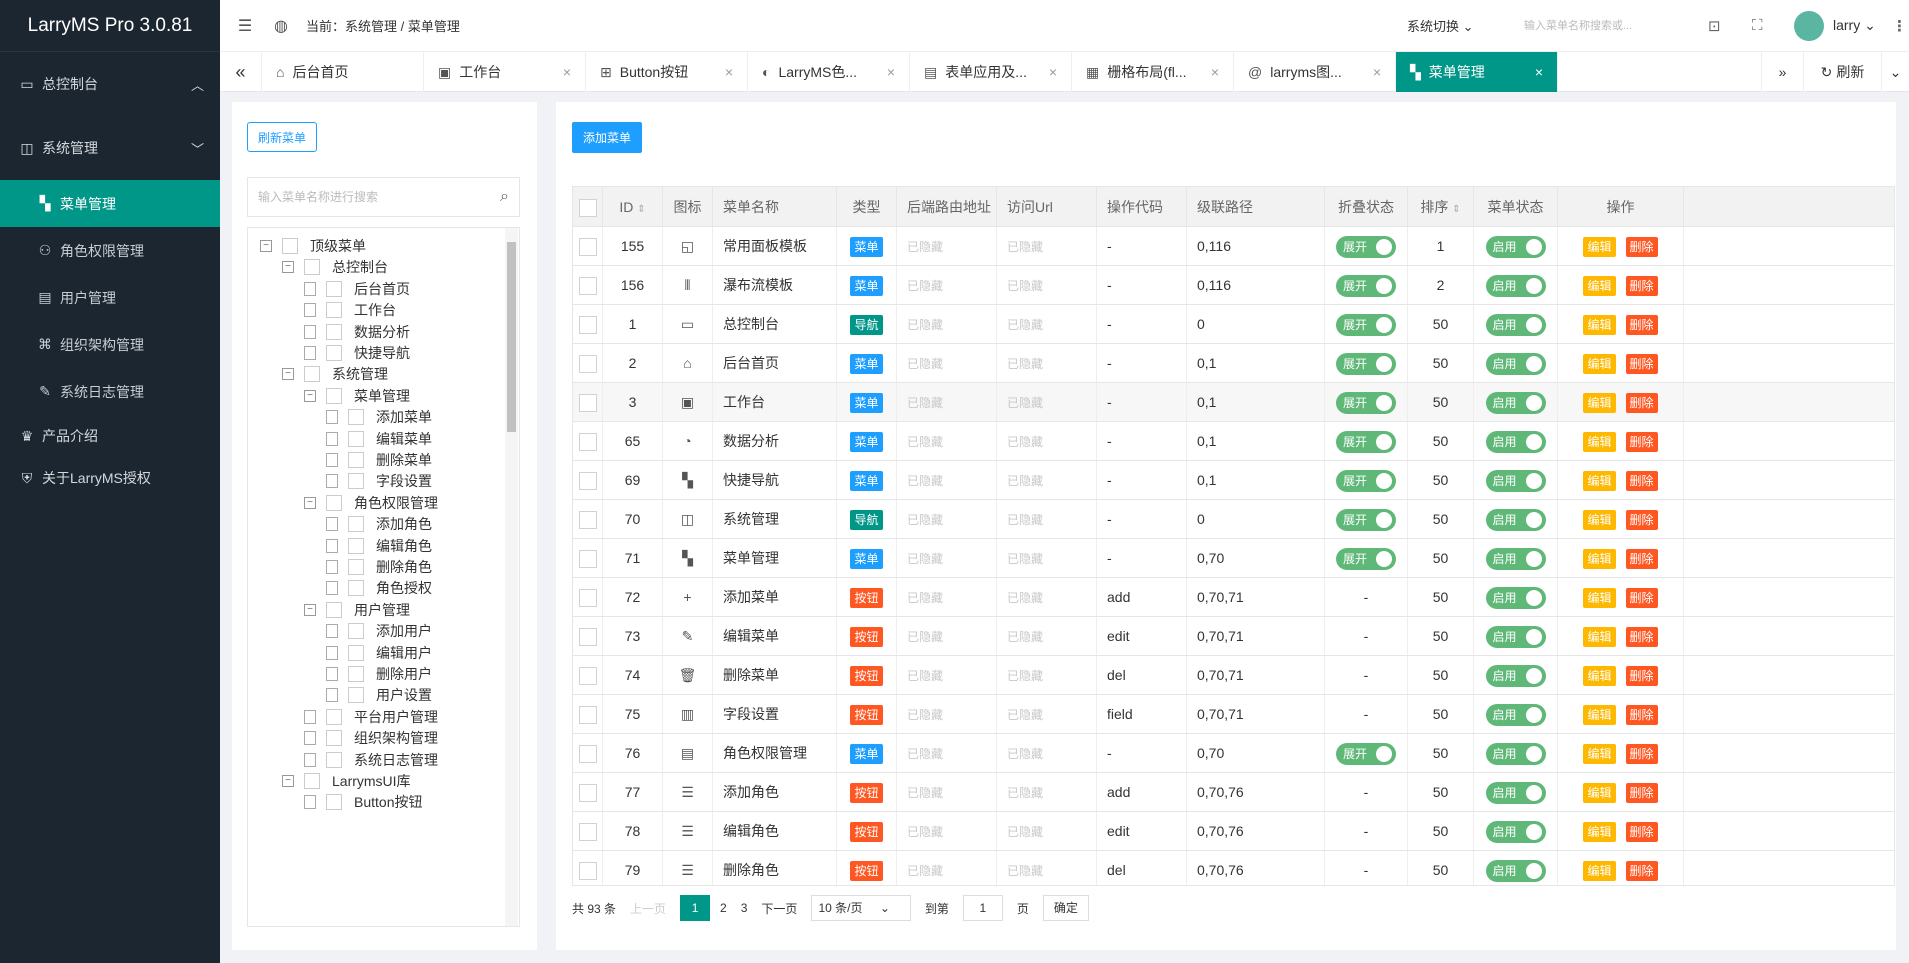  What do you see at coordinates (379, 460) in the screenshot?
I see `tree-node: 删除菜单` at bounding box center [379, 460].